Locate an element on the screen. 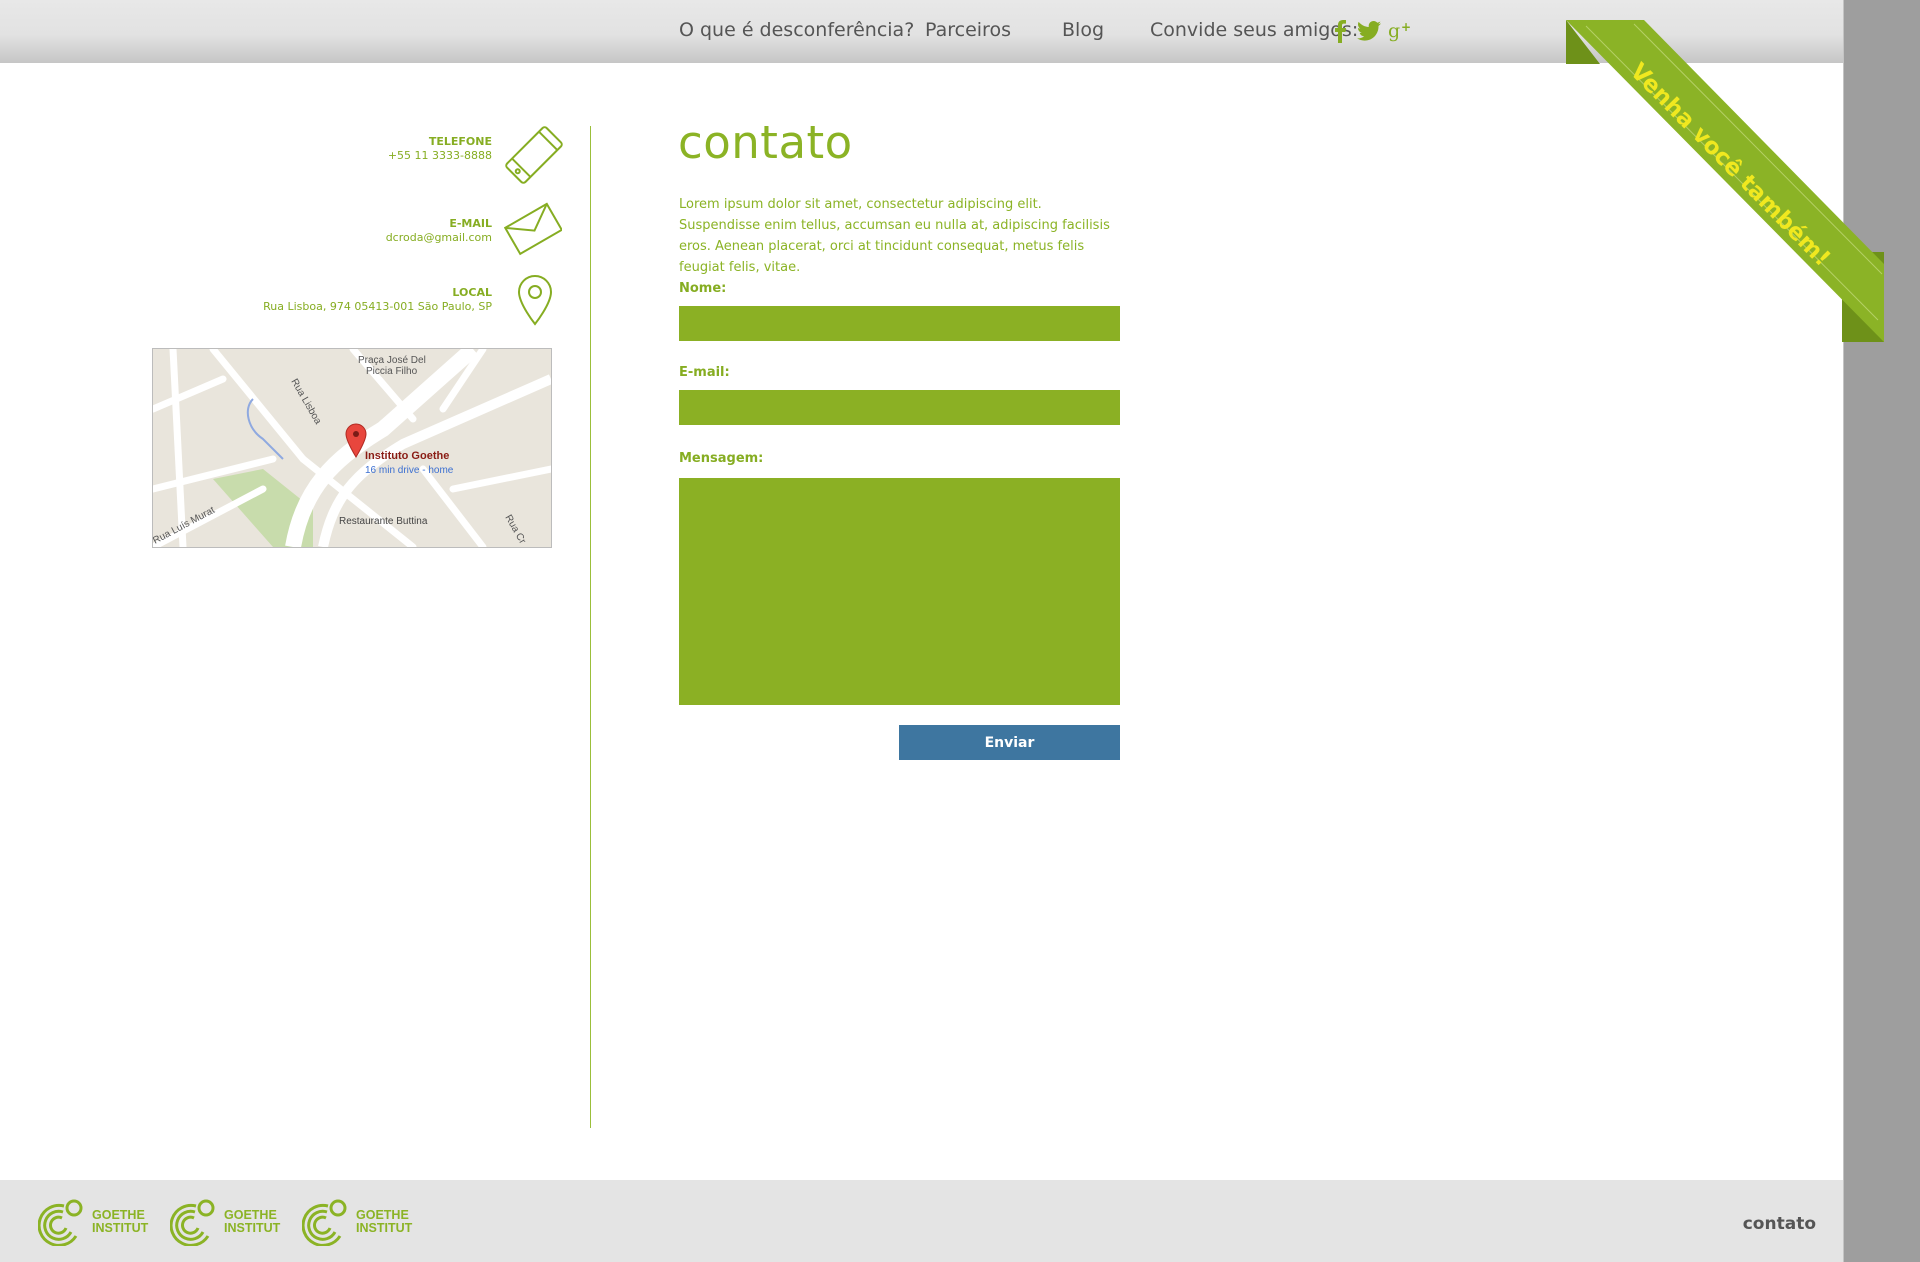  nav-item-what-is: O que é desconferência? is located at coordinates (796, 30).